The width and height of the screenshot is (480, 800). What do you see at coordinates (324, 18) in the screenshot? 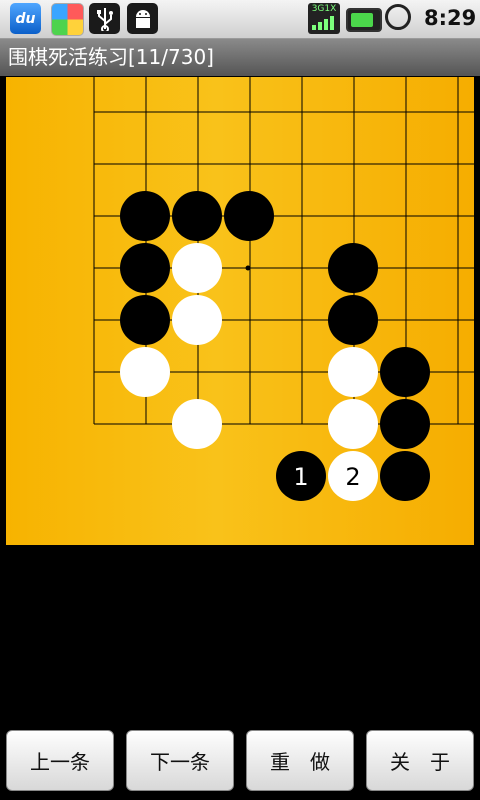
I see `3g-signal-icon: 3G1X` at bounding box center [324, 18].